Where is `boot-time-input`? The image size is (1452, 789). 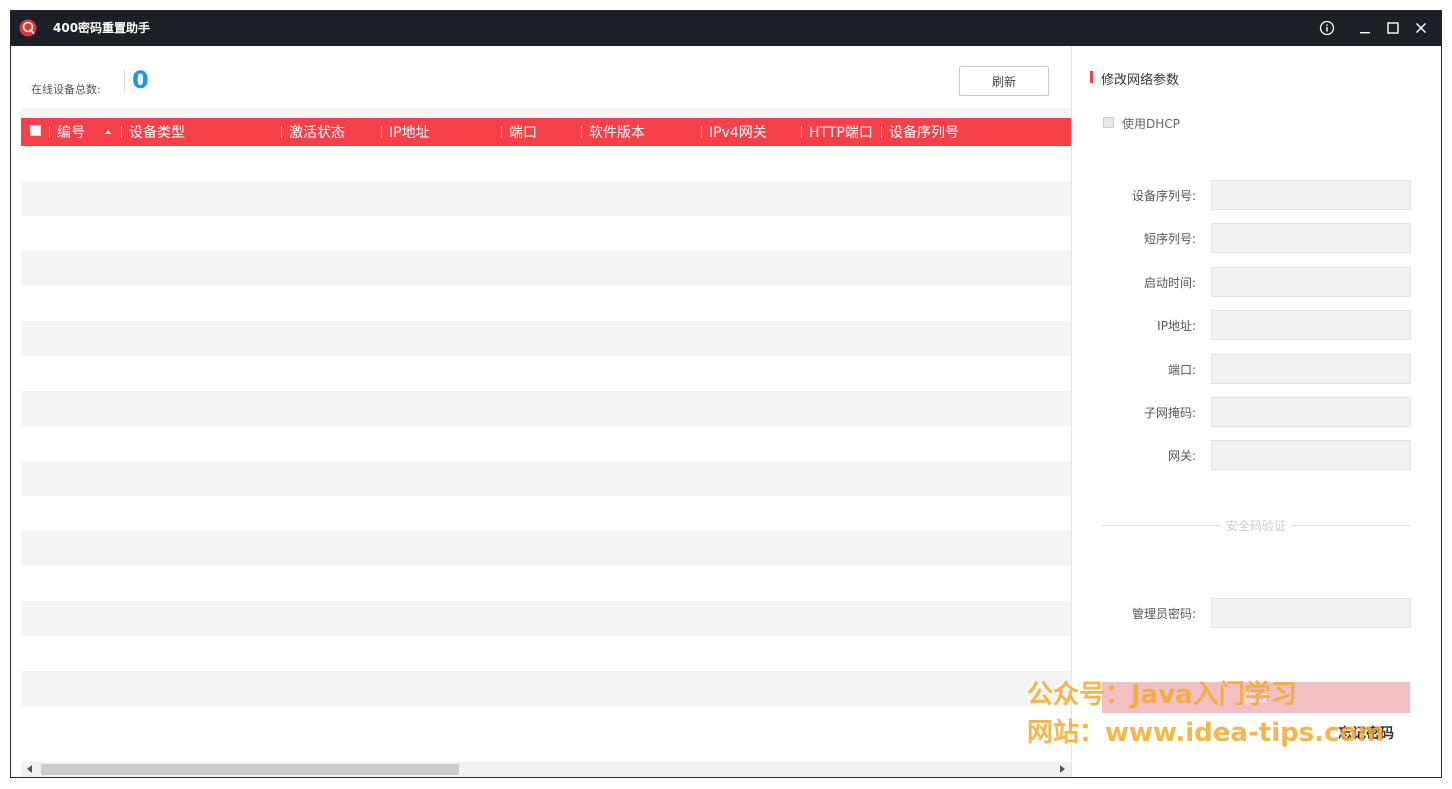 boot-time-input is located at coordinates (1311, 282).